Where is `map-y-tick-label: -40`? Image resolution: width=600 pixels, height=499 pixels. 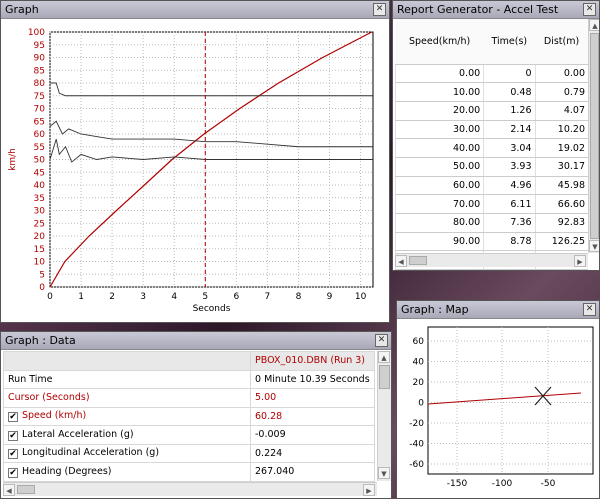
map-y-tick-label: -40 is located at coordinates (416, 445).